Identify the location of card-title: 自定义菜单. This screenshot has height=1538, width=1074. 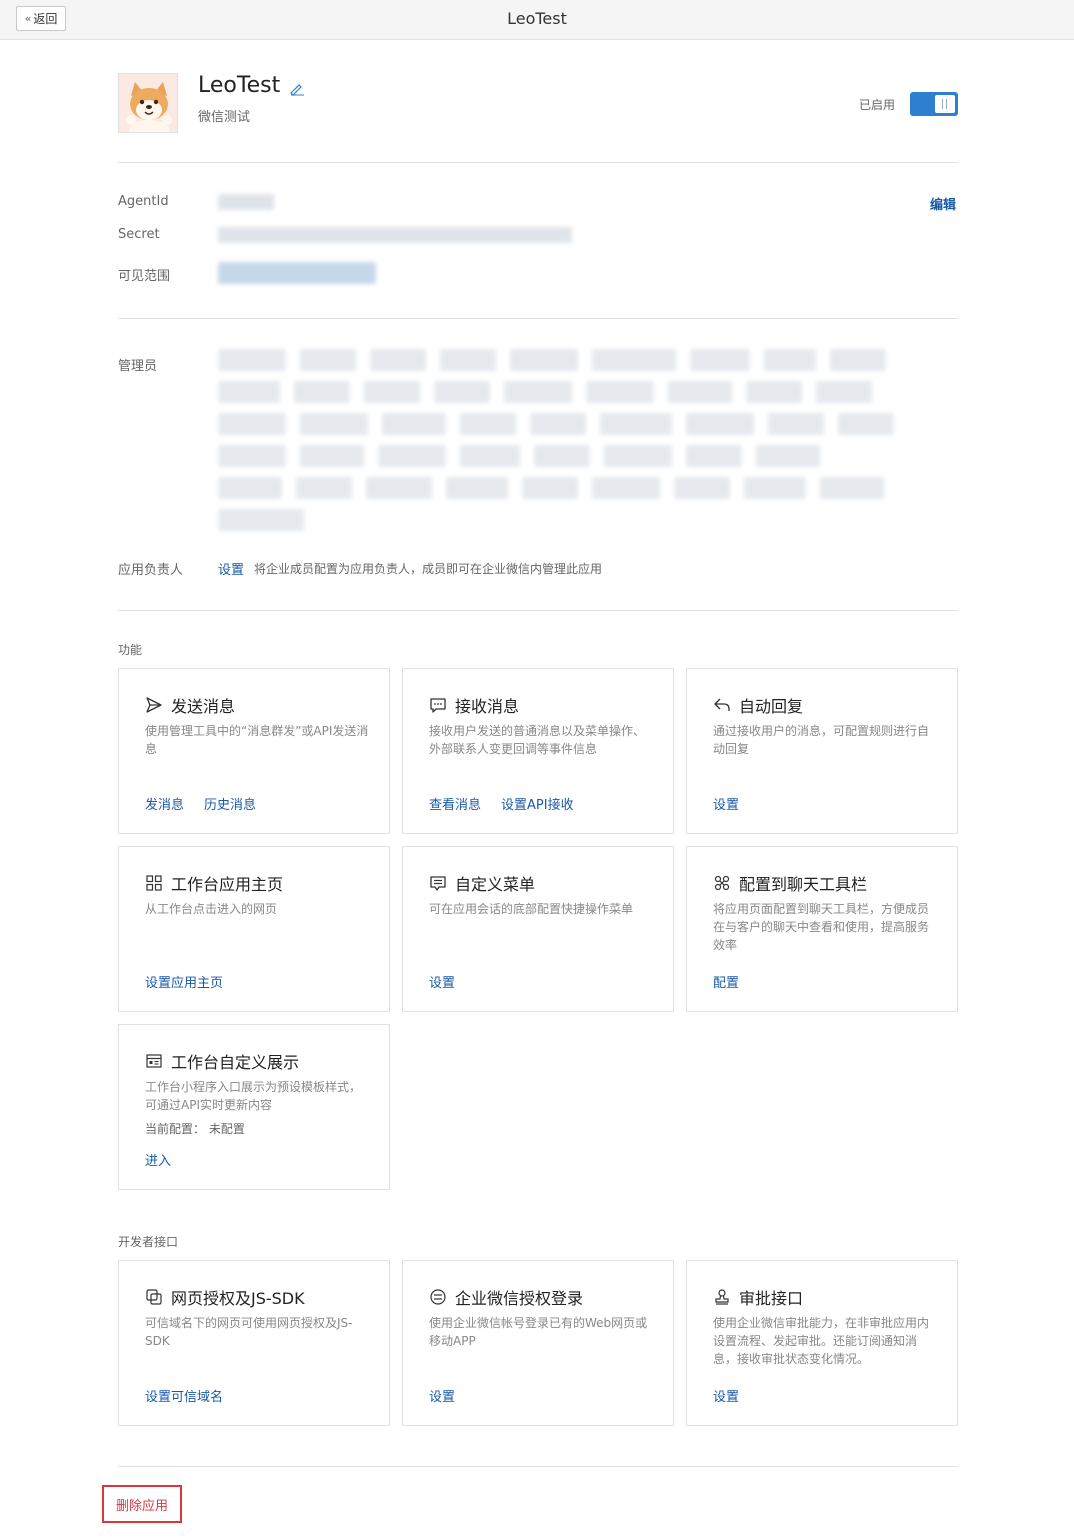
(495, 884).